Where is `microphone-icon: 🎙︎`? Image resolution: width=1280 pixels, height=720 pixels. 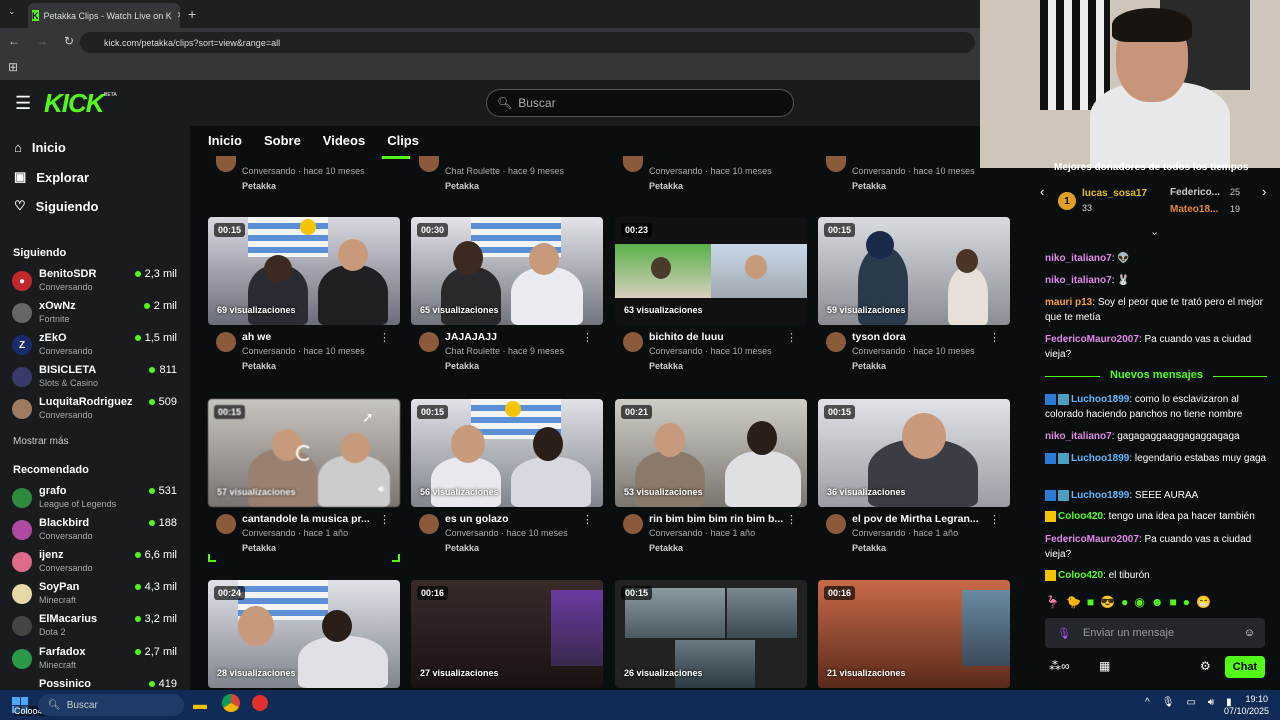 microphone-icon: 🎙︎ is located at coordinates (1064, 633).